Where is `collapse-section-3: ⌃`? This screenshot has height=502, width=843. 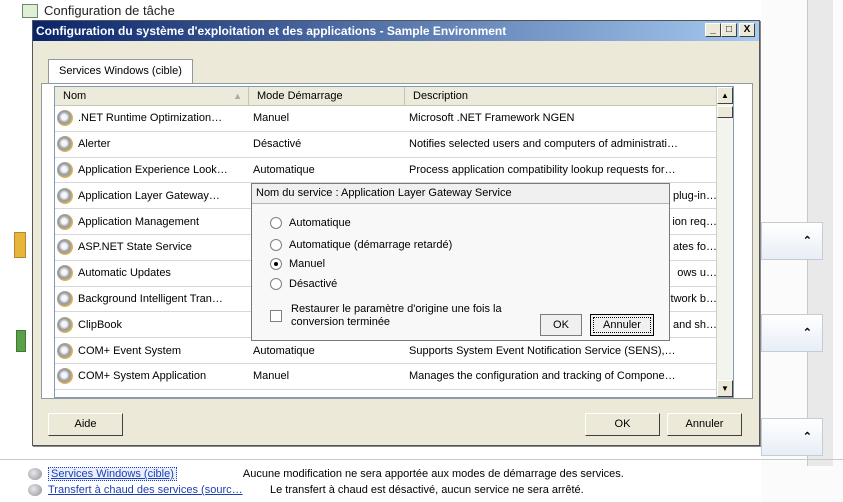 collapse-section-3: ⌃ is located at coordinates (792, 437).